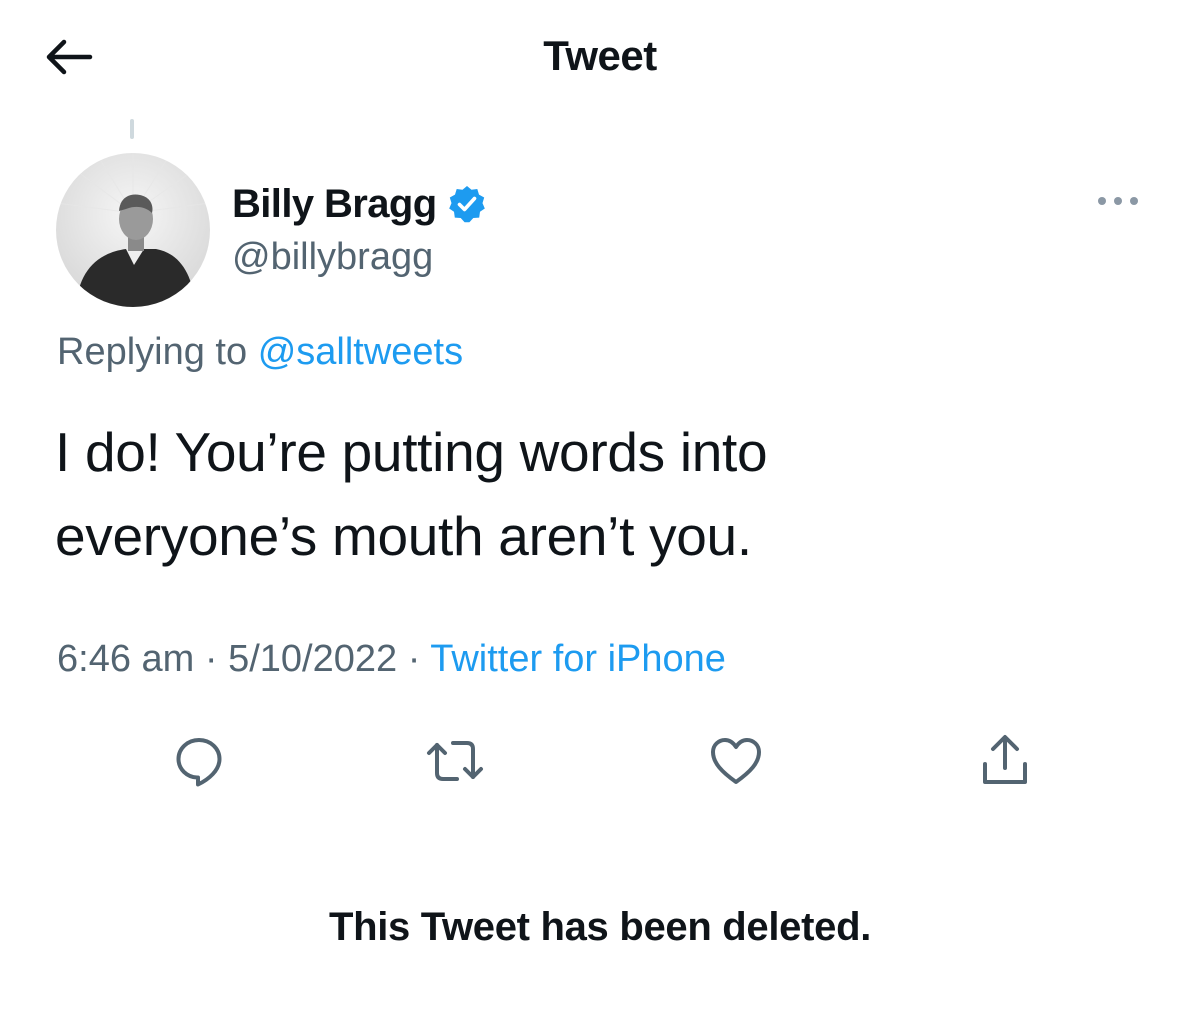  Describe the element at coordinates (578, 659) in the screenshot. I see `tweet-source-link: Twitter for iPhone` at that location.